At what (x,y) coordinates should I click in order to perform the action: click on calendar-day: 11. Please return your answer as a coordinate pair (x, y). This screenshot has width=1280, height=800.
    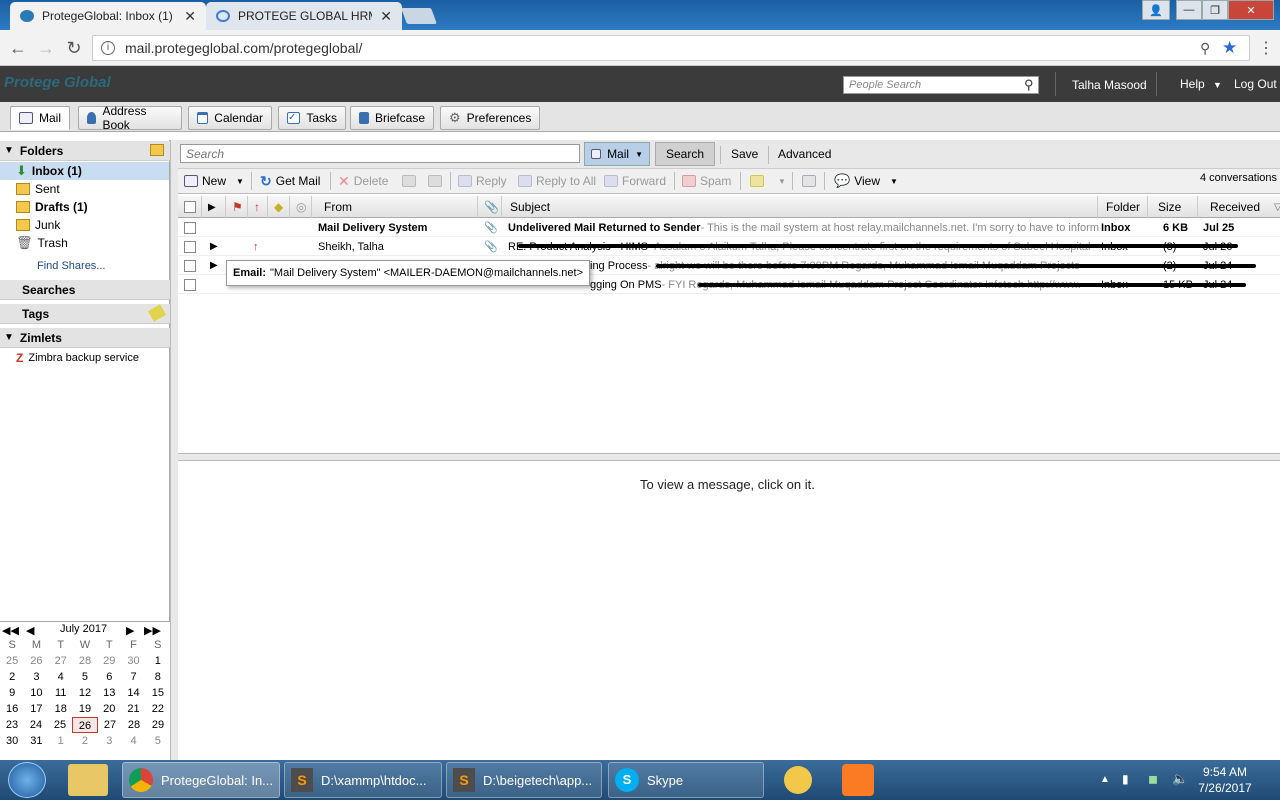
    Looking at the image, I should click on (61, 693).